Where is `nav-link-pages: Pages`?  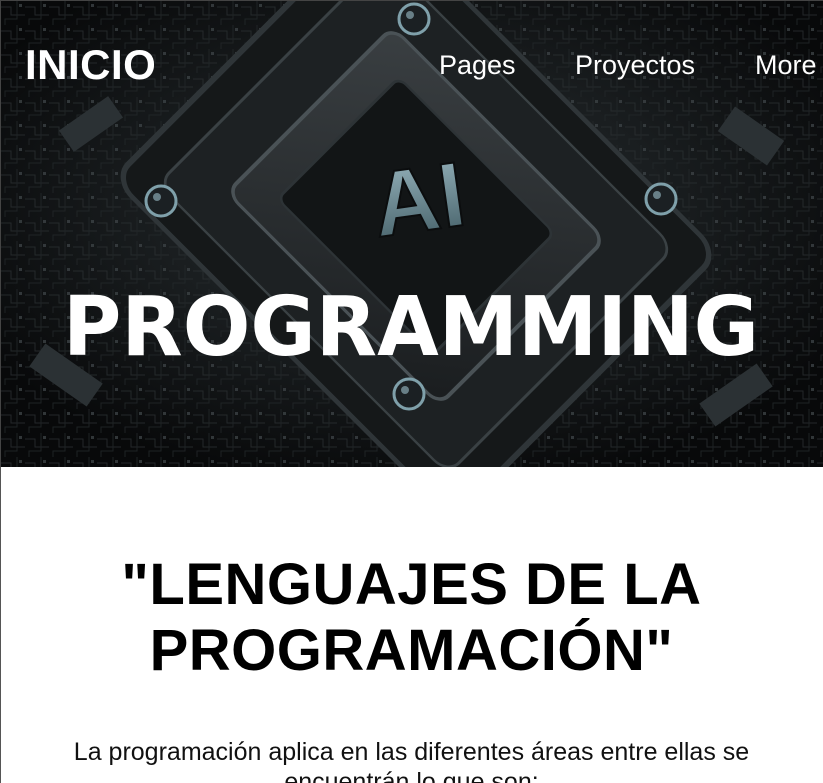 nav-link-pages: Pages is located at coordinates (477, 65).